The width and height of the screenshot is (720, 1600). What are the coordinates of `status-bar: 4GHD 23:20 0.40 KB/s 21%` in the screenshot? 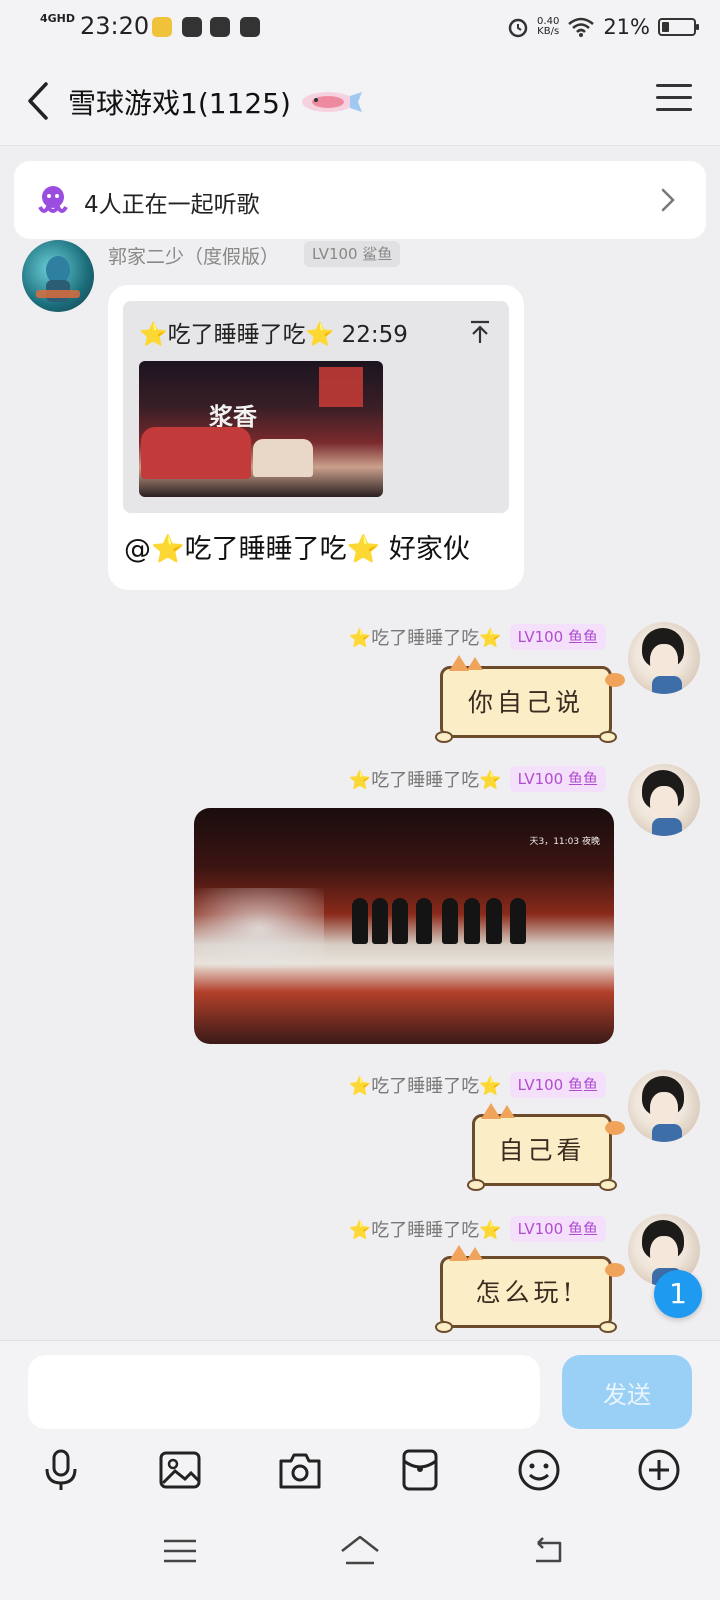 It's located at (360, 28).